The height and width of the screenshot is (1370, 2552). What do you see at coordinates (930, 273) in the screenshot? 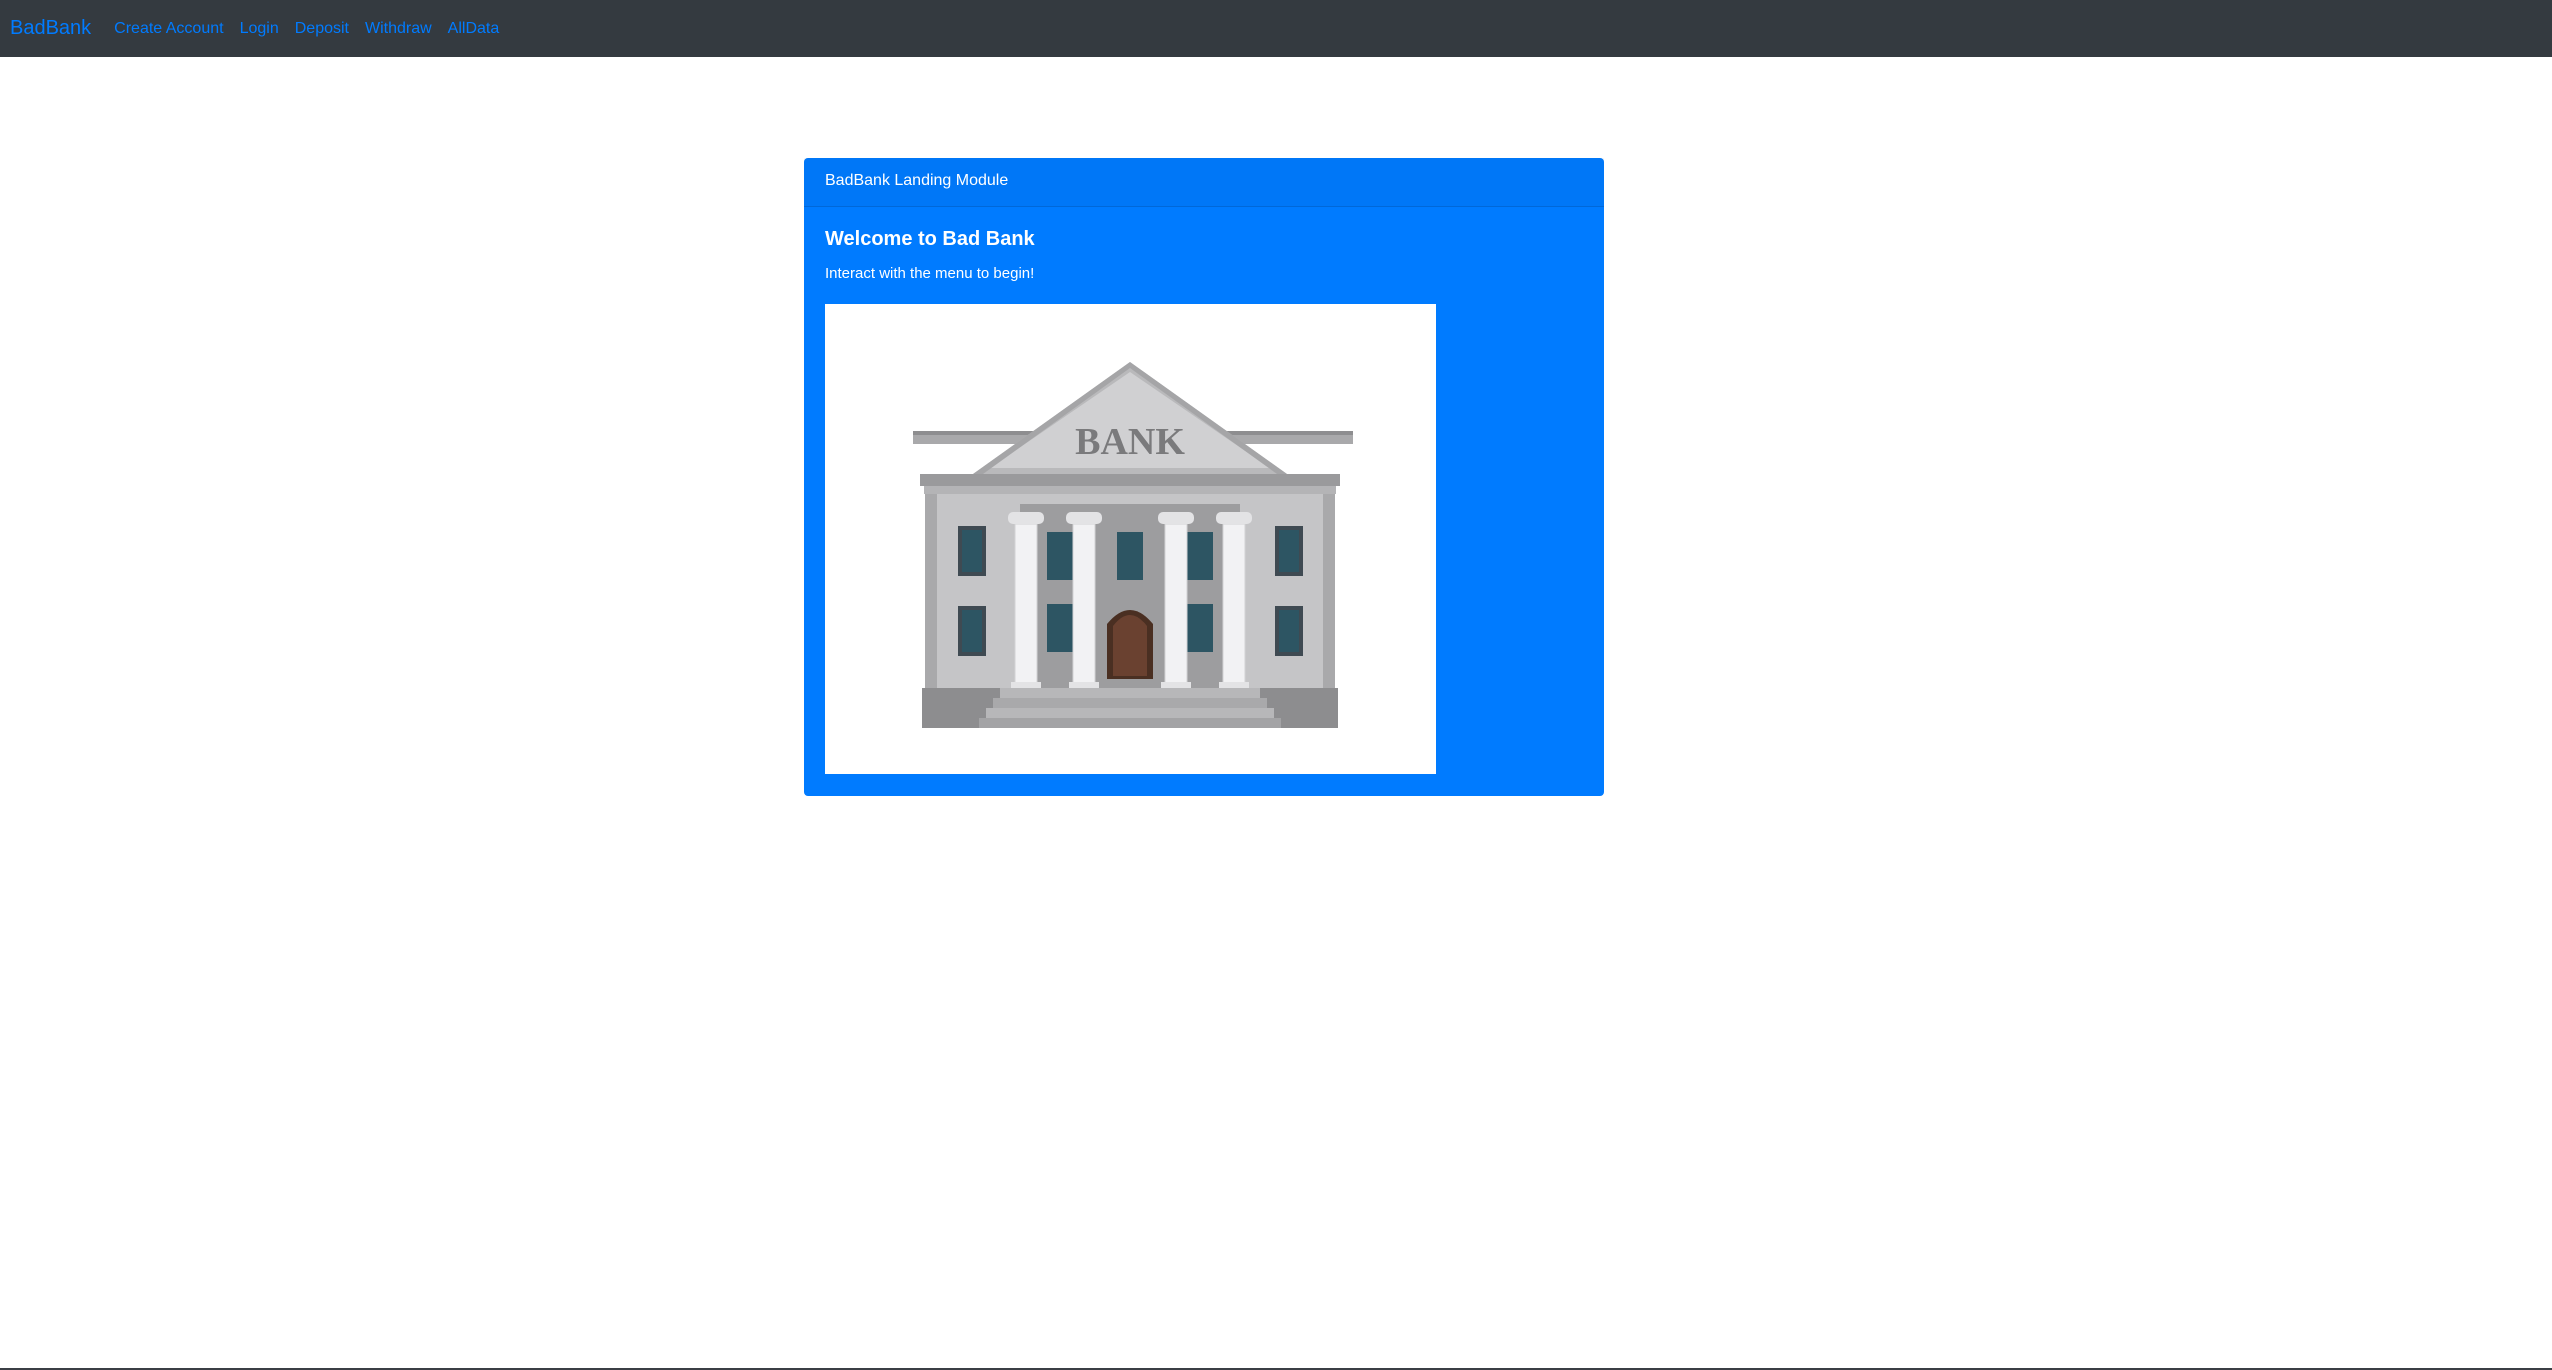
I see `card-text: Interact with the menu to begin!` at bounding box center [930, 273].